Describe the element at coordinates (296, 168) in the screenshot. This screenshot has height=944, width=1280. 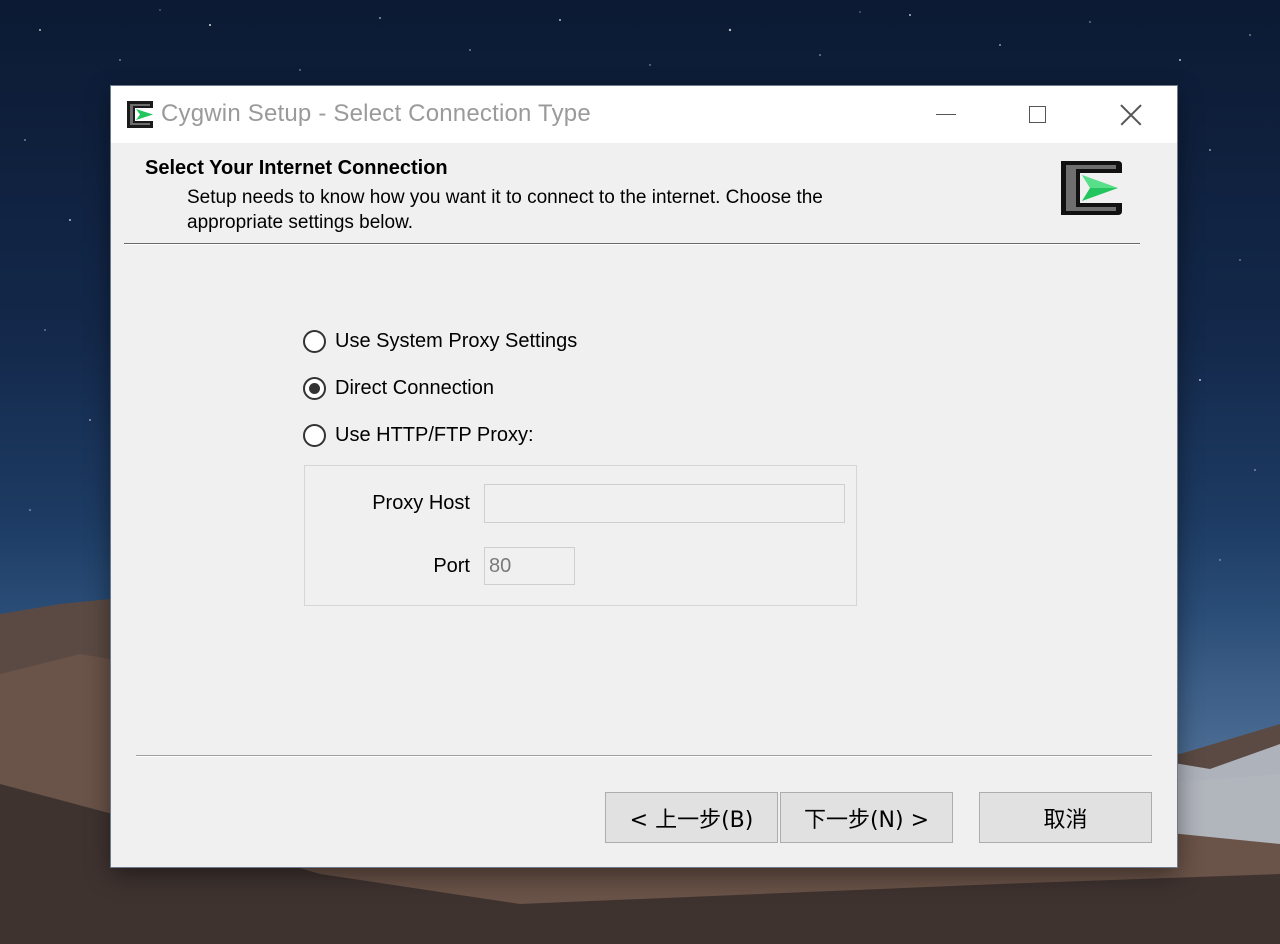
I see `page-title: Select Your Internet Connection` at that location.